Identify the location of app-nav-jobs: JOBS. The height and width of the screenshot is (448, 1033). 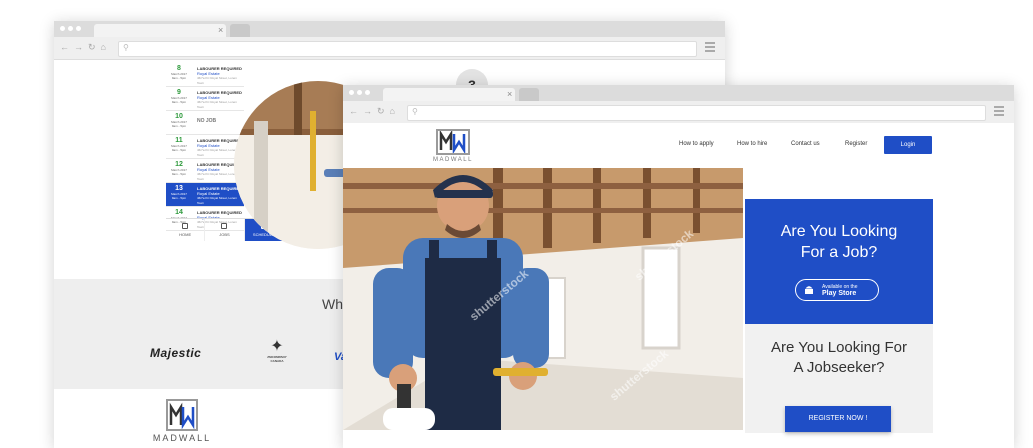
(225, 230).